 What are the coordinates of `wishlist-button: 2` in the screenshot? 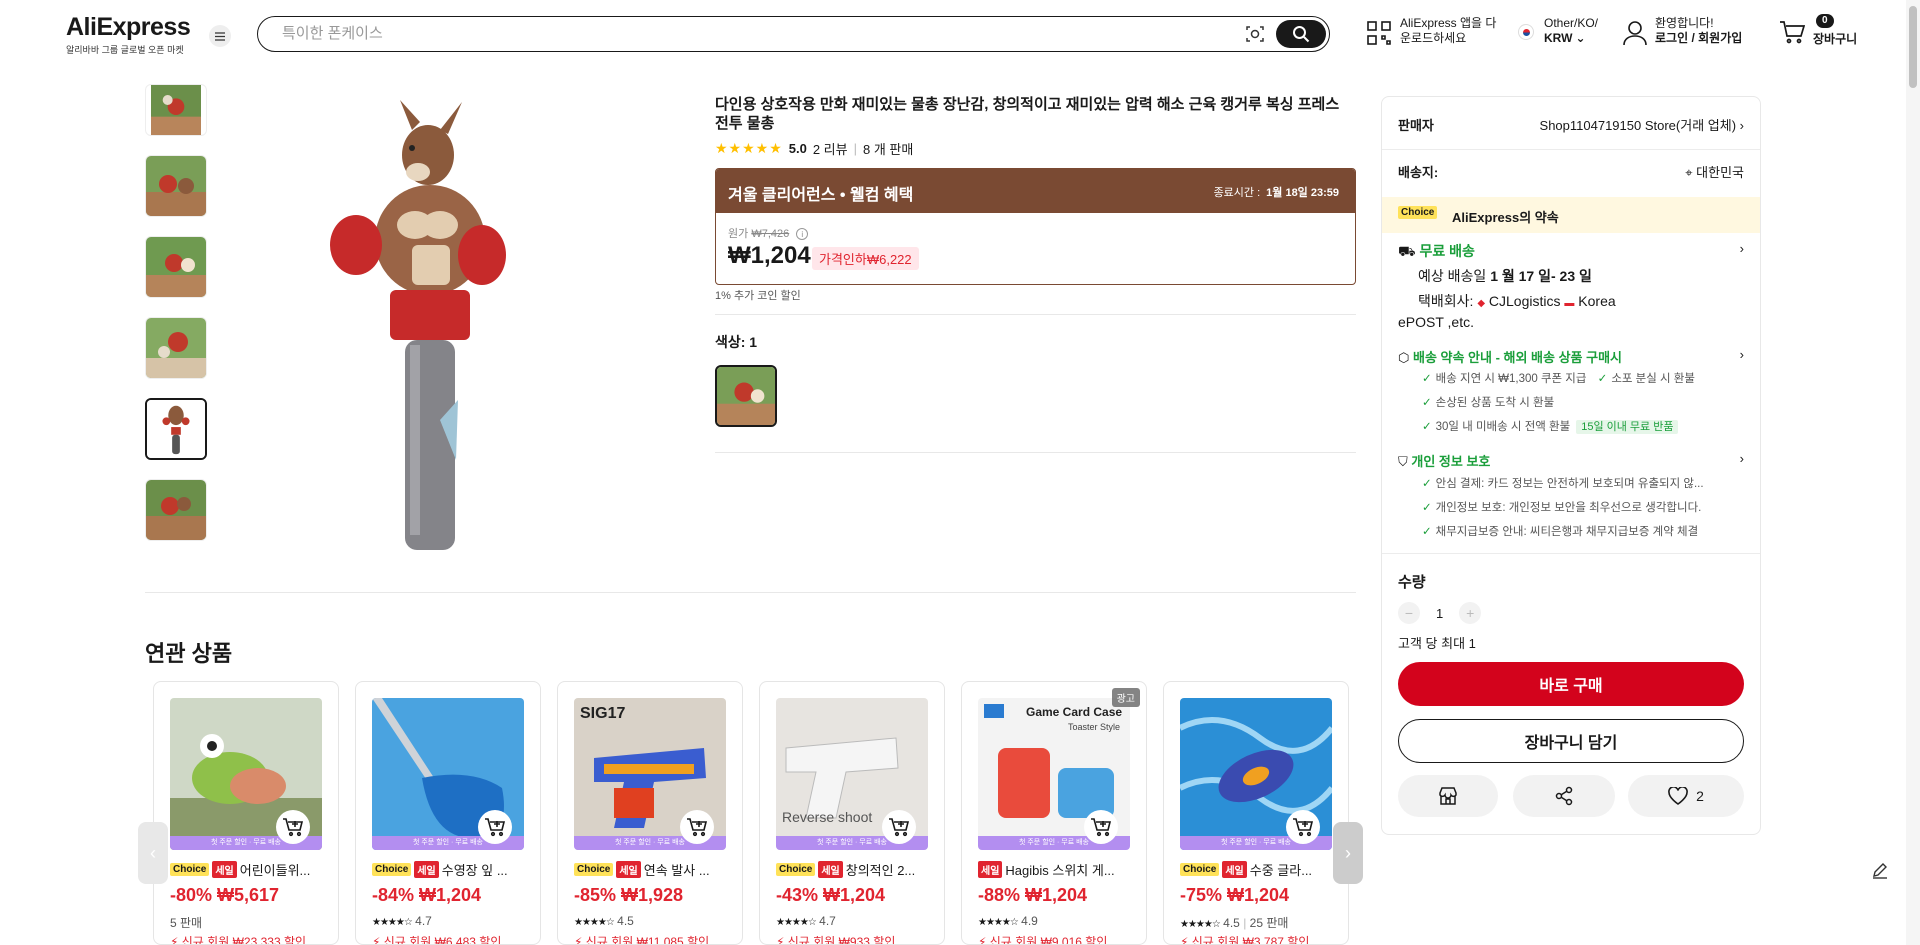 It's located at (1686, 796).